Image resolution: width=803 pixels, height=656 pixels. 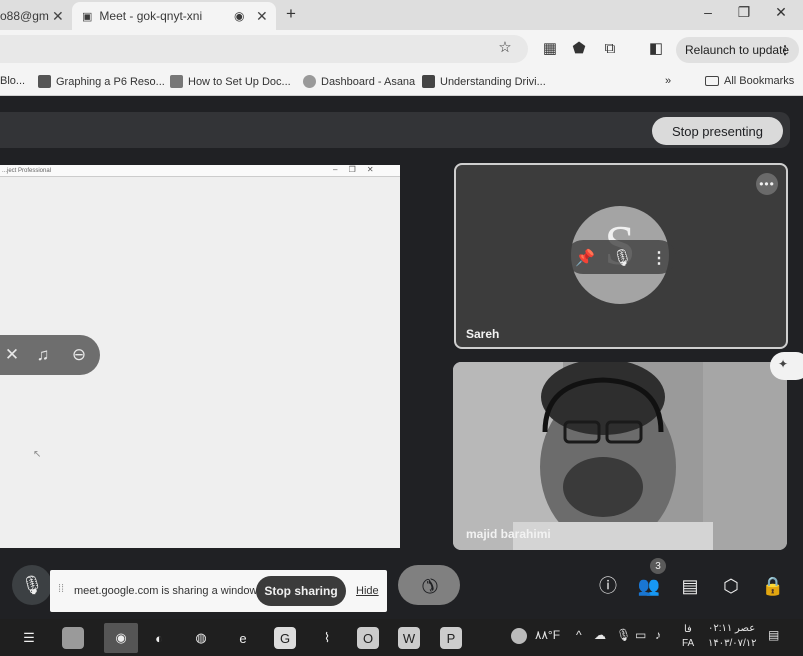 I want to click on cursor-icon: ↖, so click(x=37, y=454).